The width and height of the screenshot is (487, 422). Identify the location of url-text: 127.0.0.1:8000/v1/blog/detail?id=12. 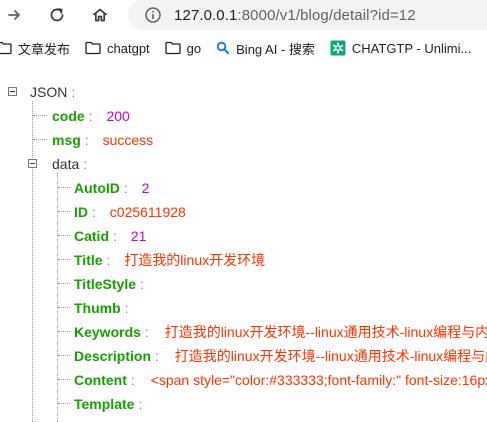
(295, 15).